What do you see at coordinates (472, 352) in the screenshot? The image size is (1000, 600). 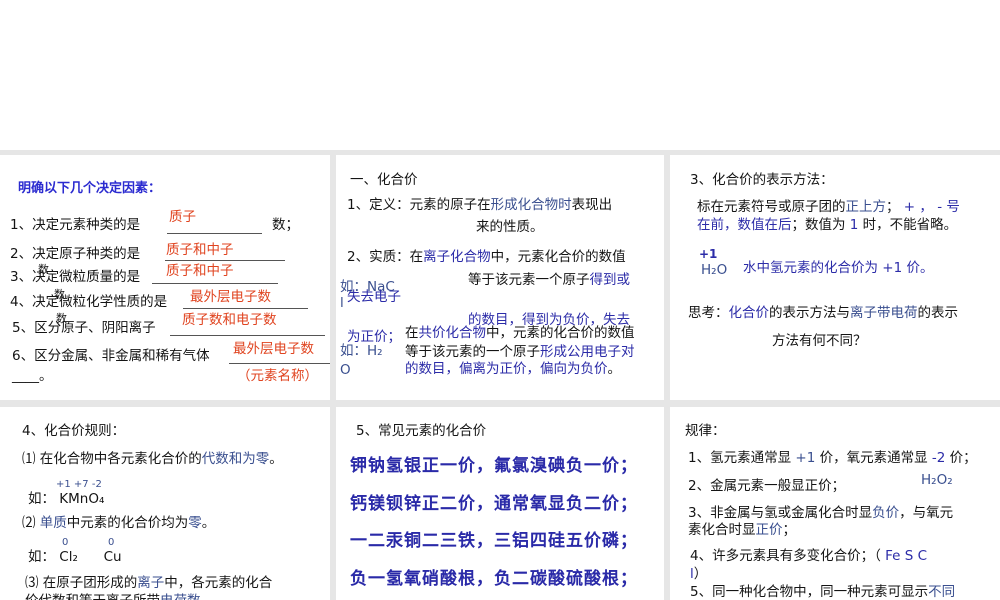 I see `text-run: 等于该元素的一个原子` at bounding box center [472, 352].